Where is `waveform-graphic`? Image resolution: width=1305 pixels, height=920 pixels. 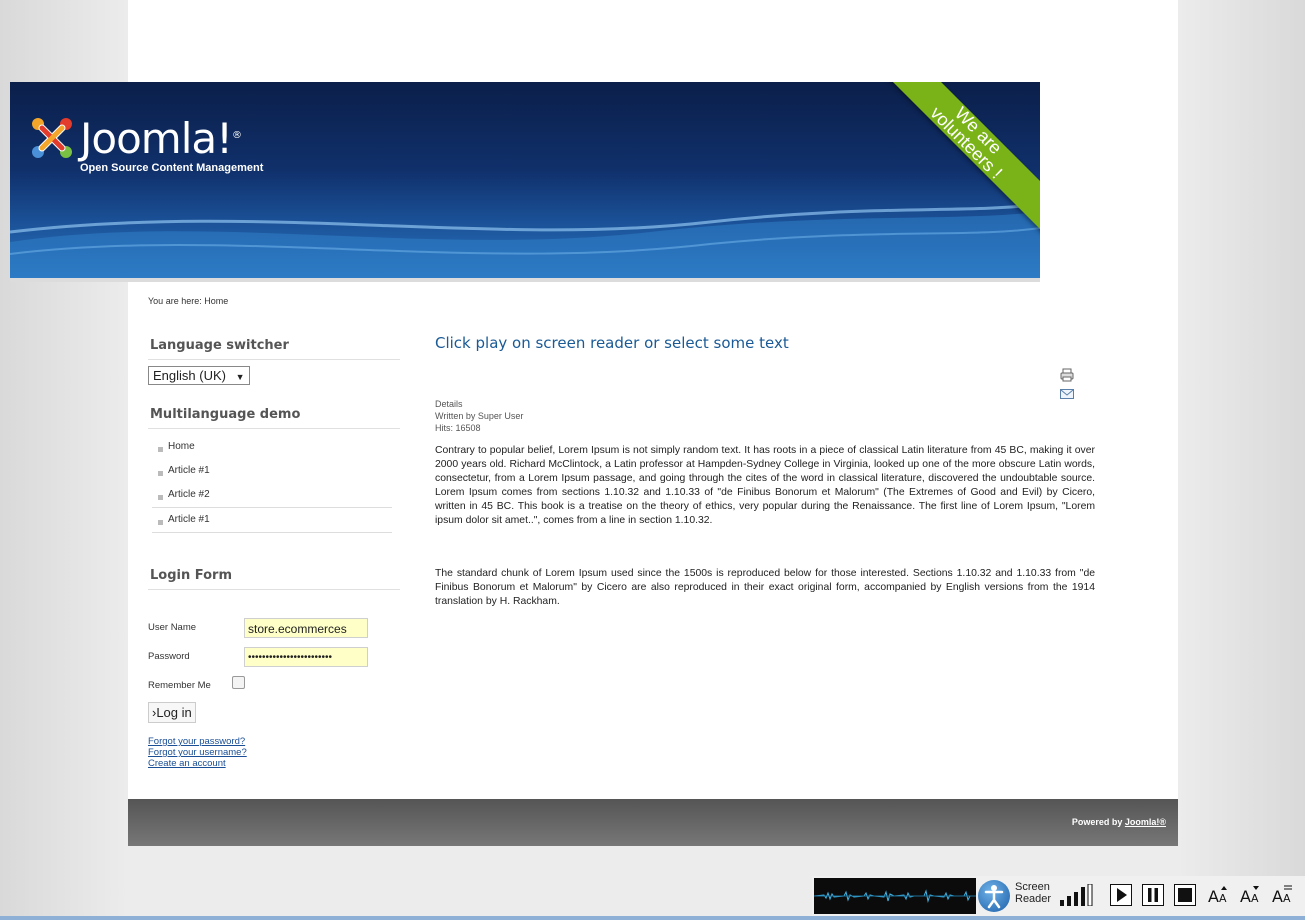 waveform-graphic is located at coordinates (895, 896).